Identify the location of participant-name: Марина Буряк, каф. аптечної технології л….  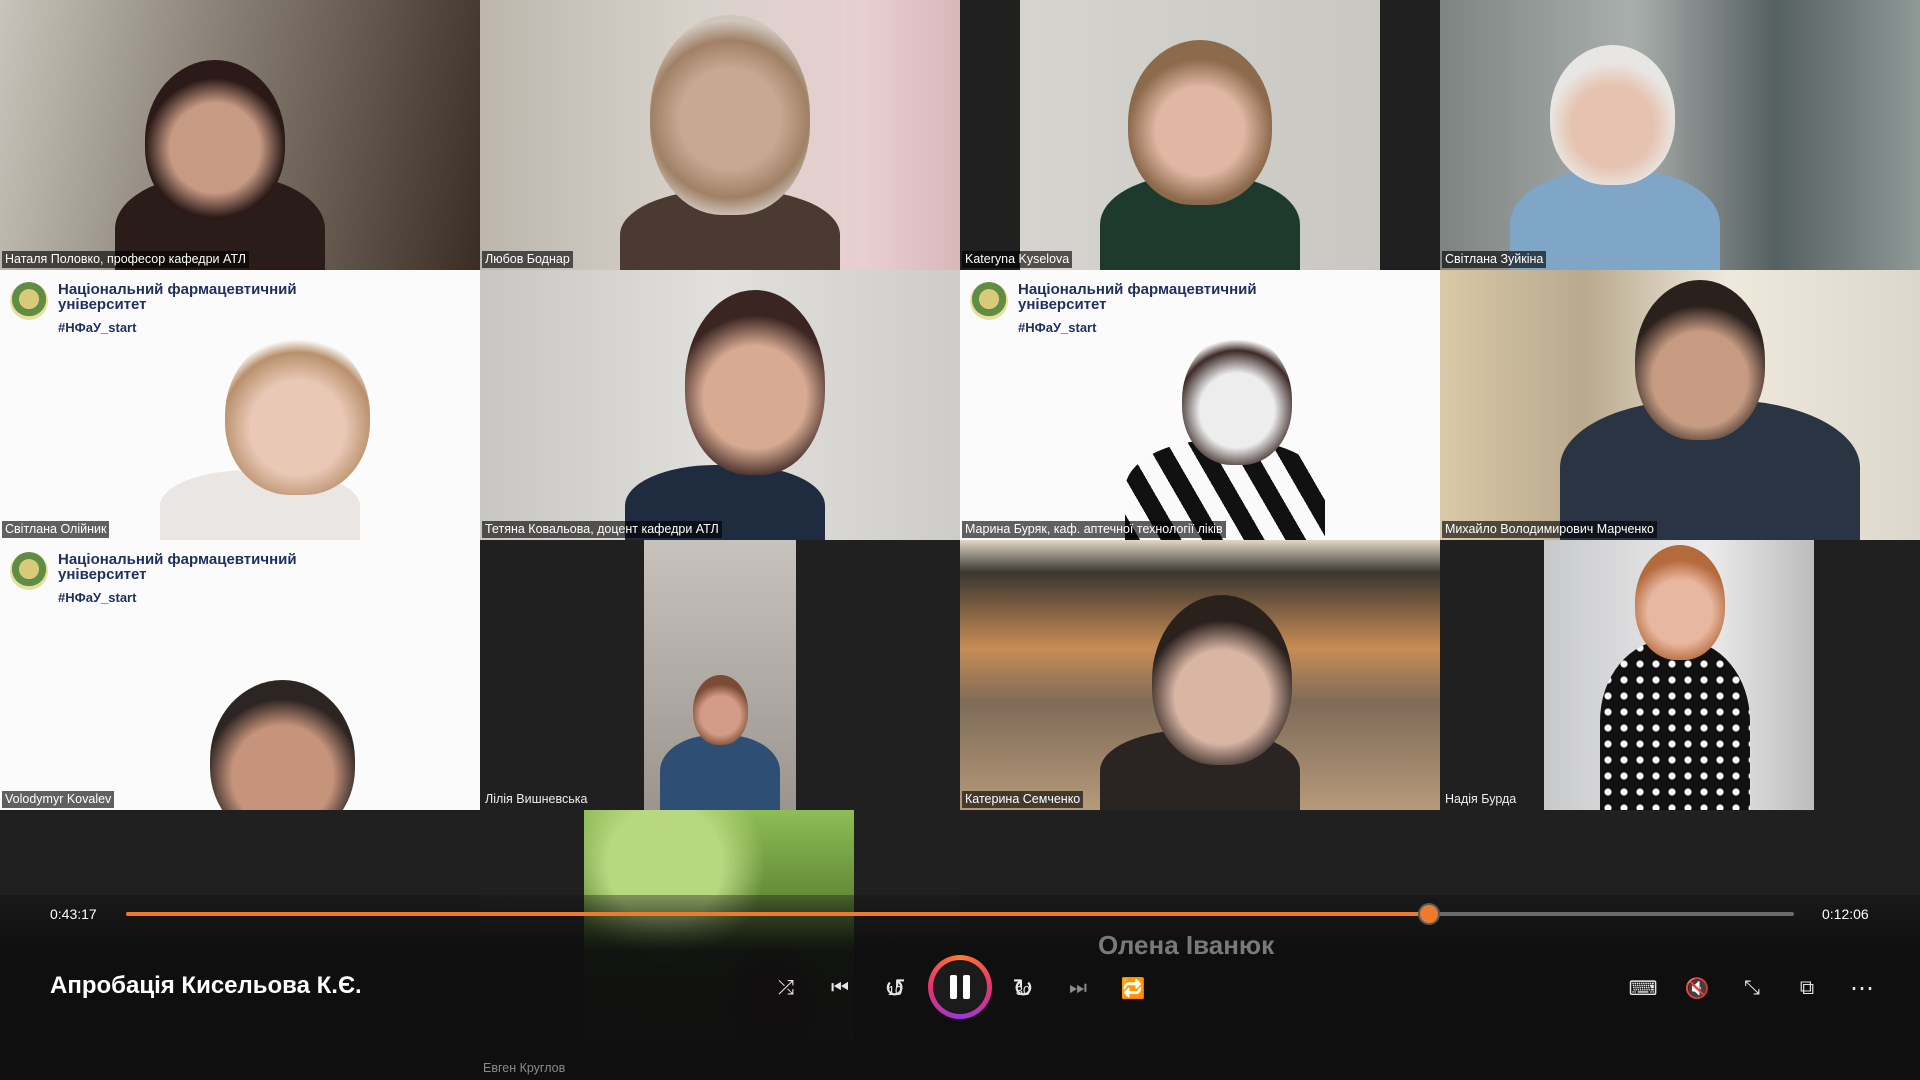
(1094, 529).